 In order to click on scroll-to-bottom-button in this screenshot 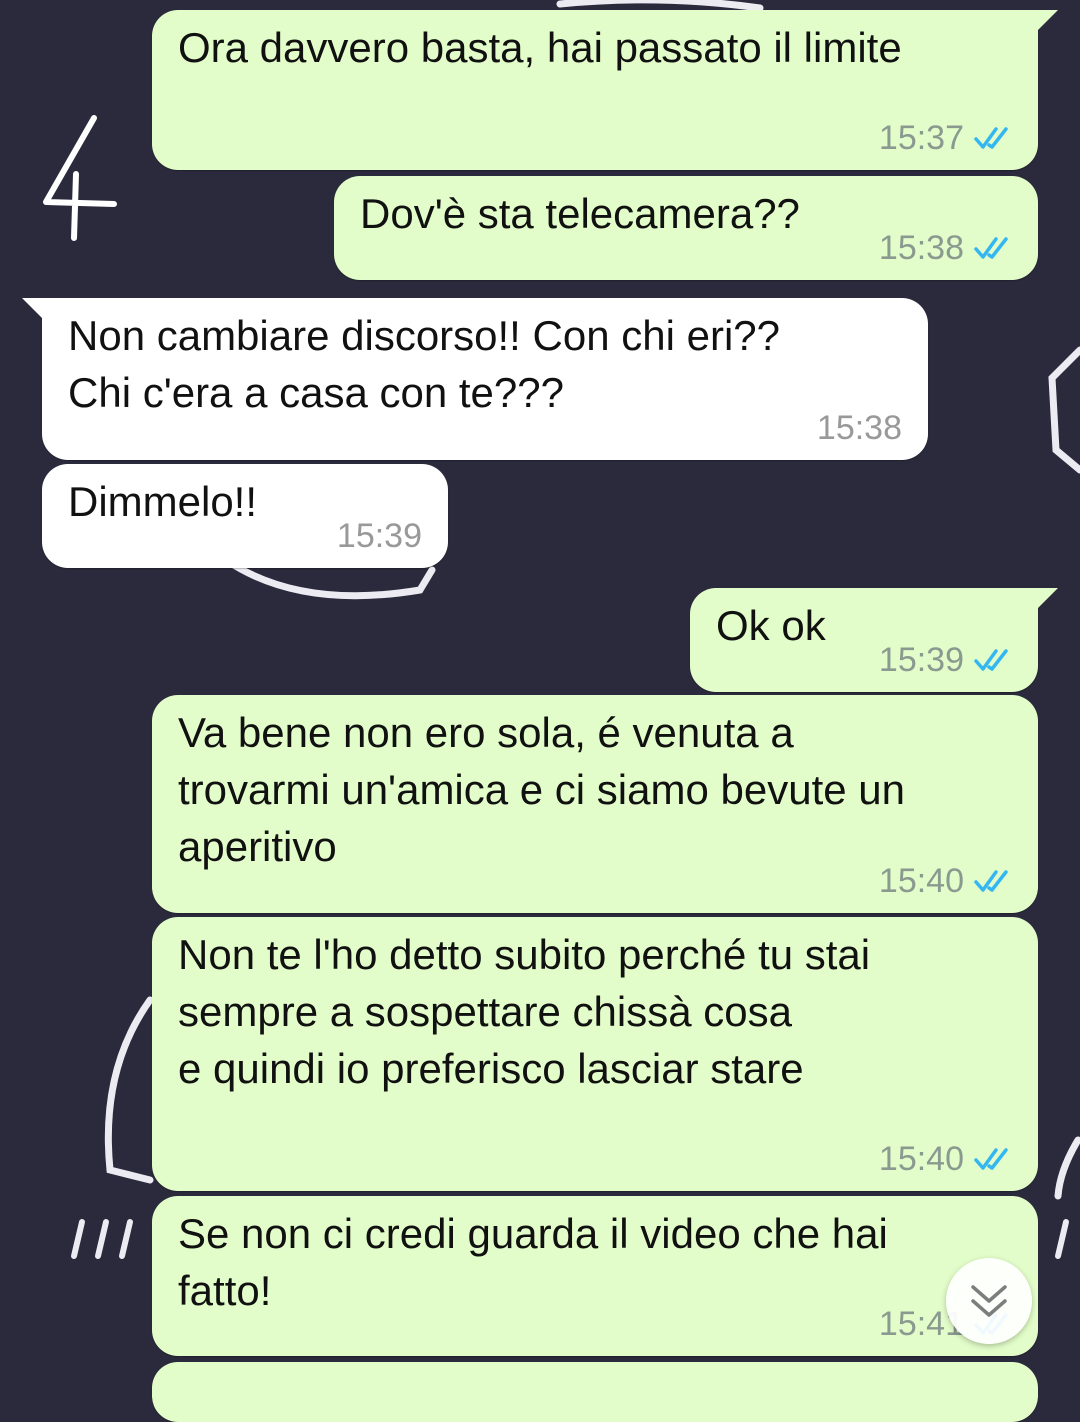, I will do `click(989, 1301)`.